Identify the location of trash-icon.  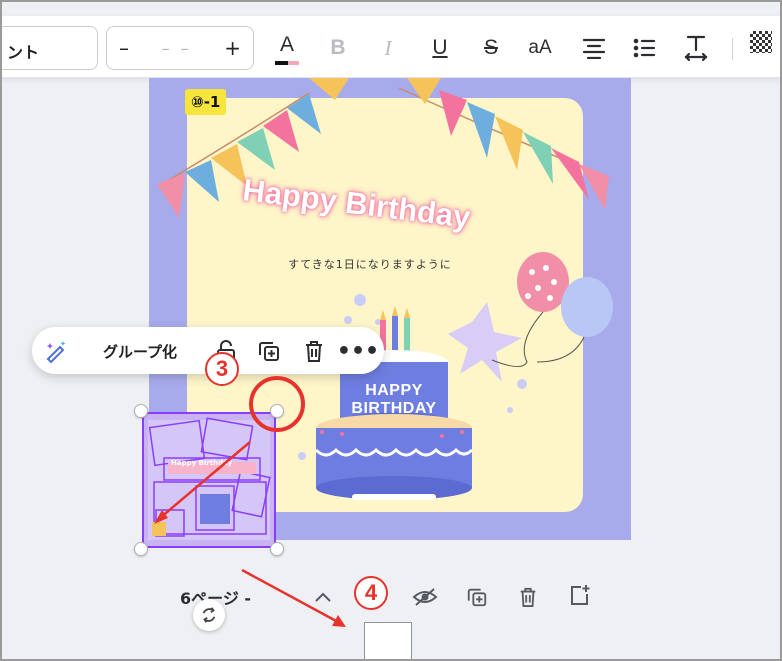
(528, 597).